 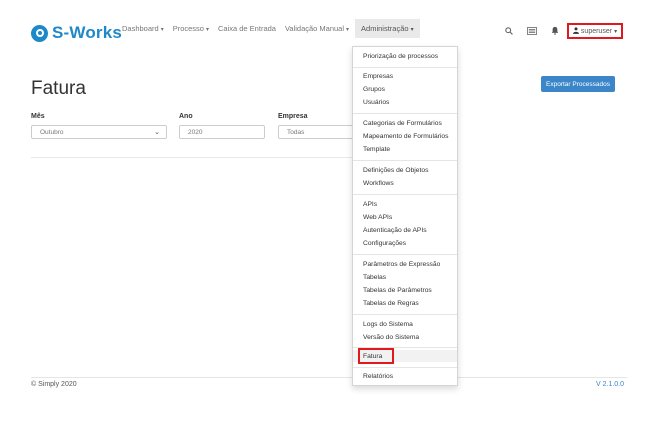 What do you see at coordinates (402, 123) in the screenshot?
I see `dropdown-item-categorias: Categorias de Formulários` at bounding box center [402, 123].